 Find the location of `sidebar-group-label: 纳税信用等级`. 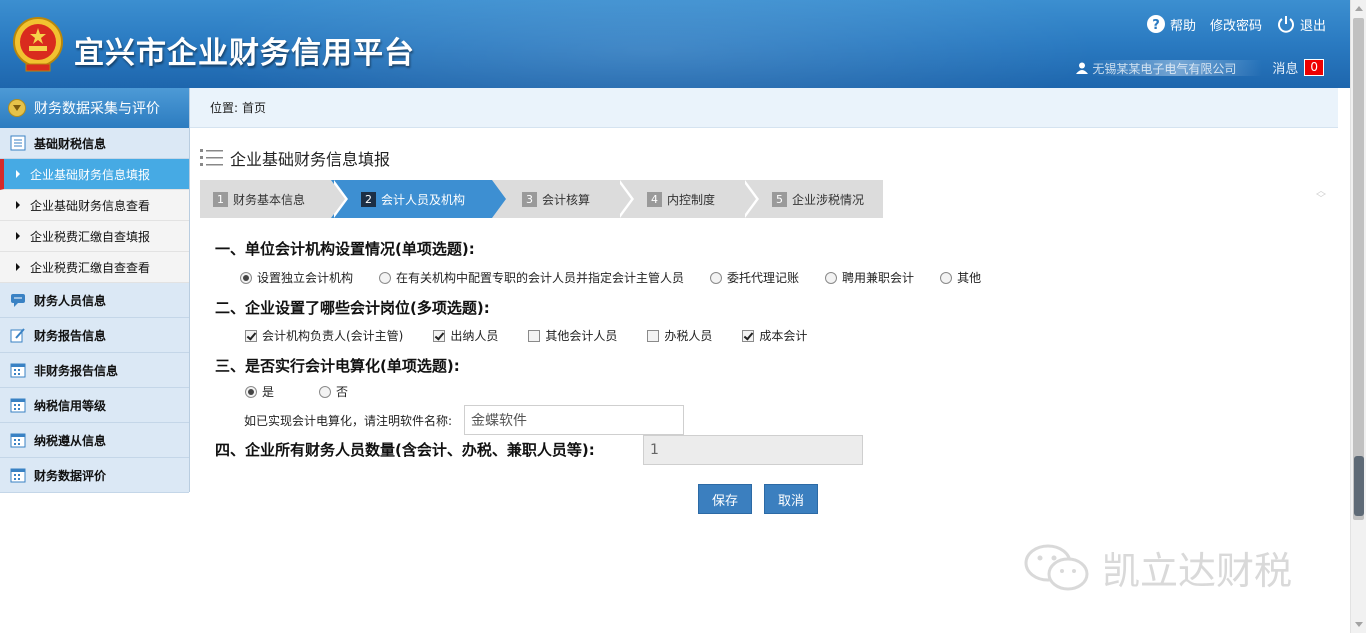

sidebar-group-label: 纳税信用等级 is located at coordinates (70, 405).